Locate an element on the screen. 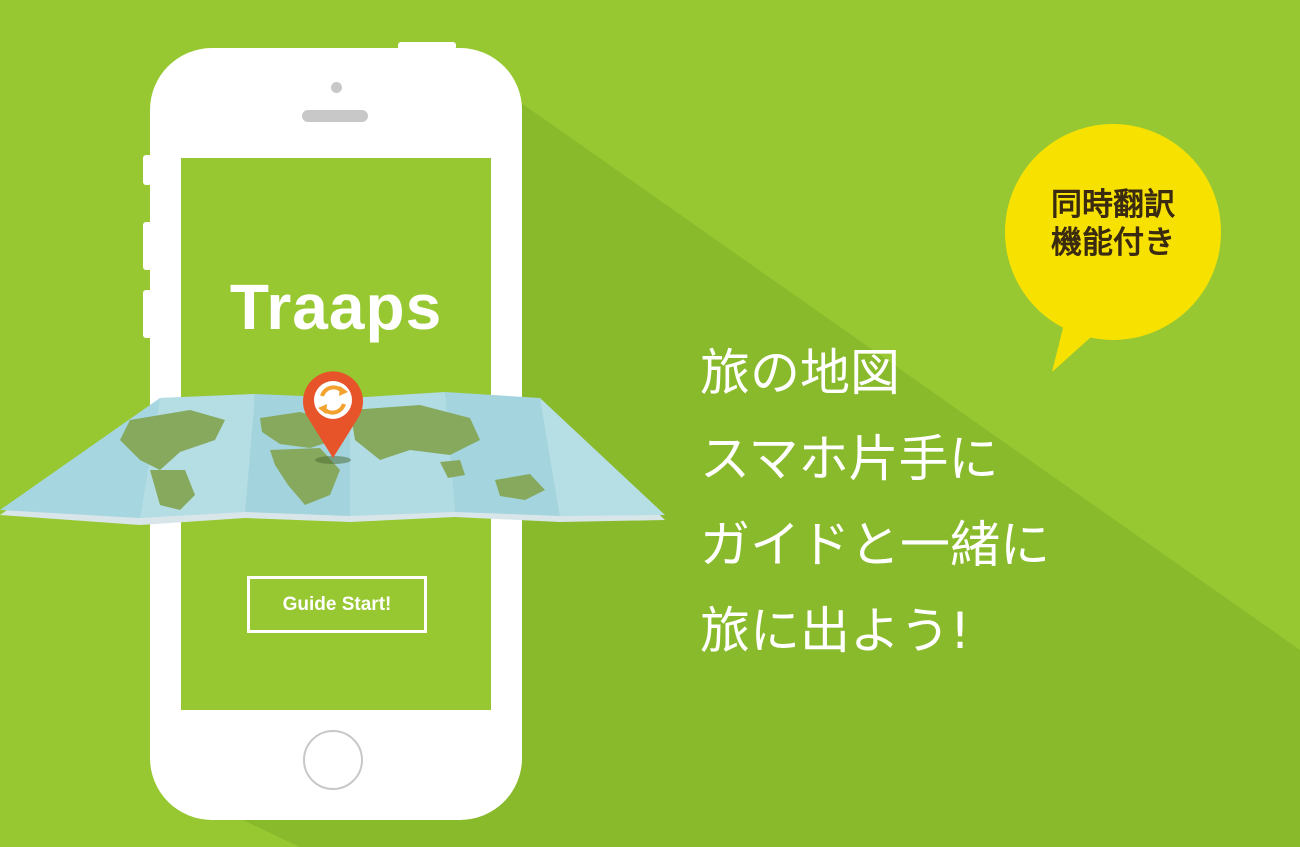  headline-line-2: スマホ片手に is located at coordinates (849, 459).